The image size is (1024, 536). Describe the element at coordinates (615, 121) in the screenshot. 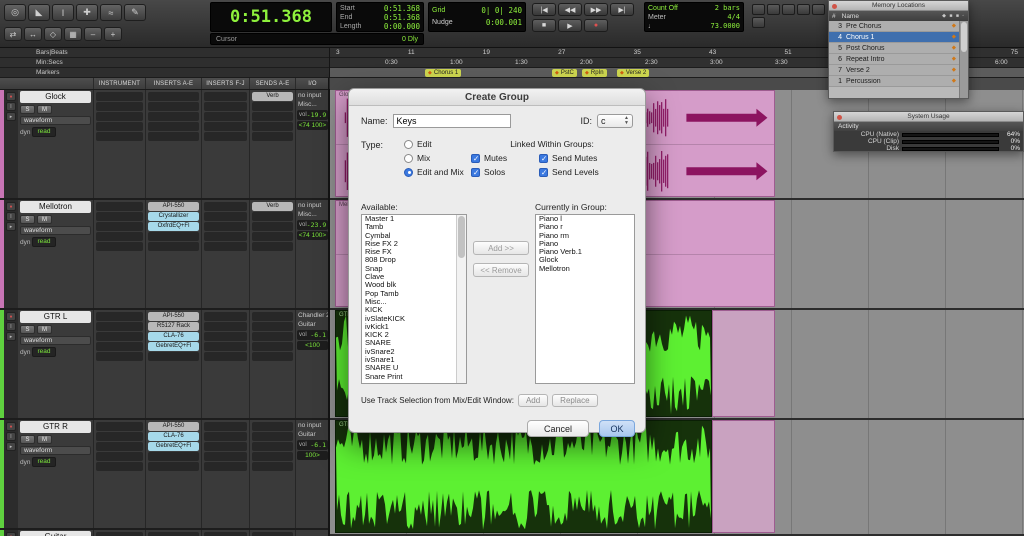

I see `group-id-select: c ▲ ▼` at that location.